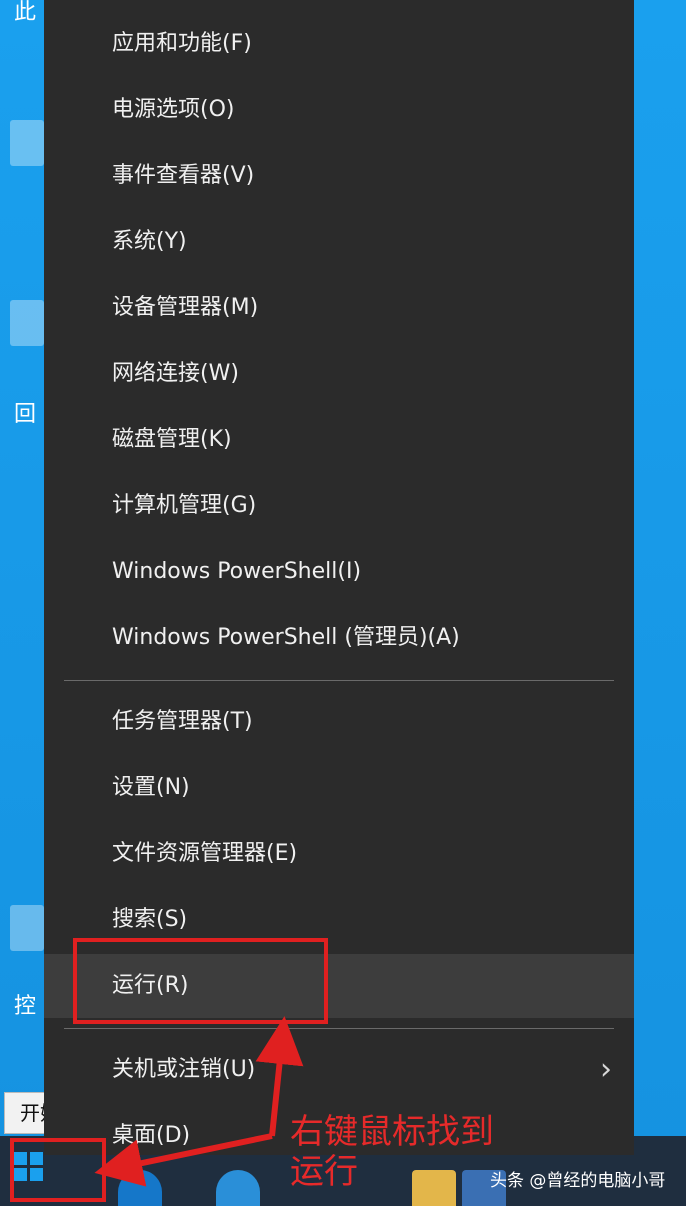 The height and width of the screenshot is (1206, 686). I want to click on annotation-line-2: 运行, so click(324, 1172).